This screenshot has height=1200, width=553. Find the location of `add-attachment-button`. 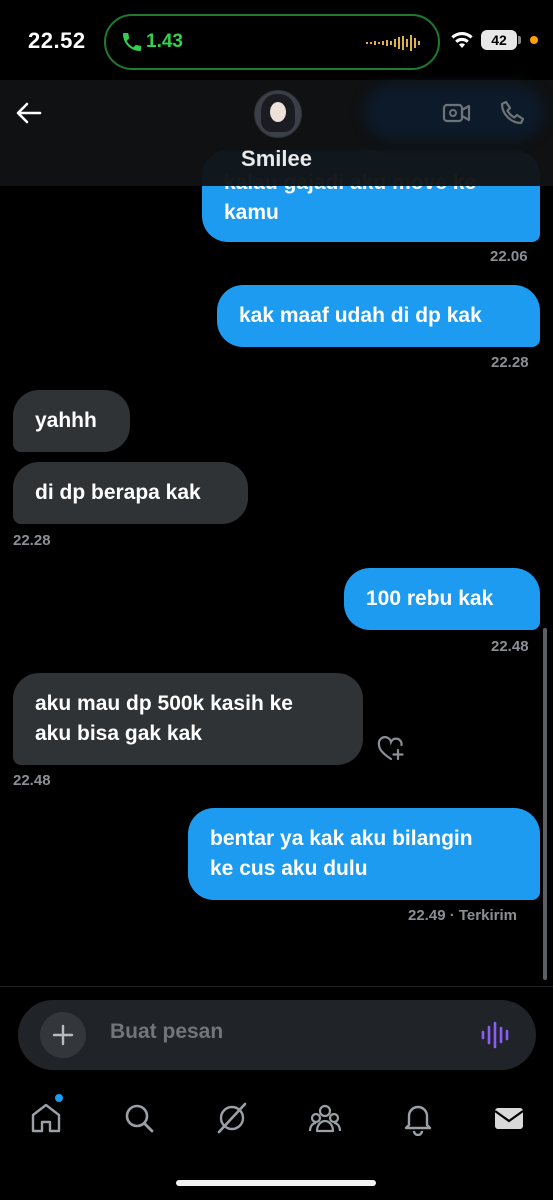

add-attachment-button is located at coordinates (63, 1035).